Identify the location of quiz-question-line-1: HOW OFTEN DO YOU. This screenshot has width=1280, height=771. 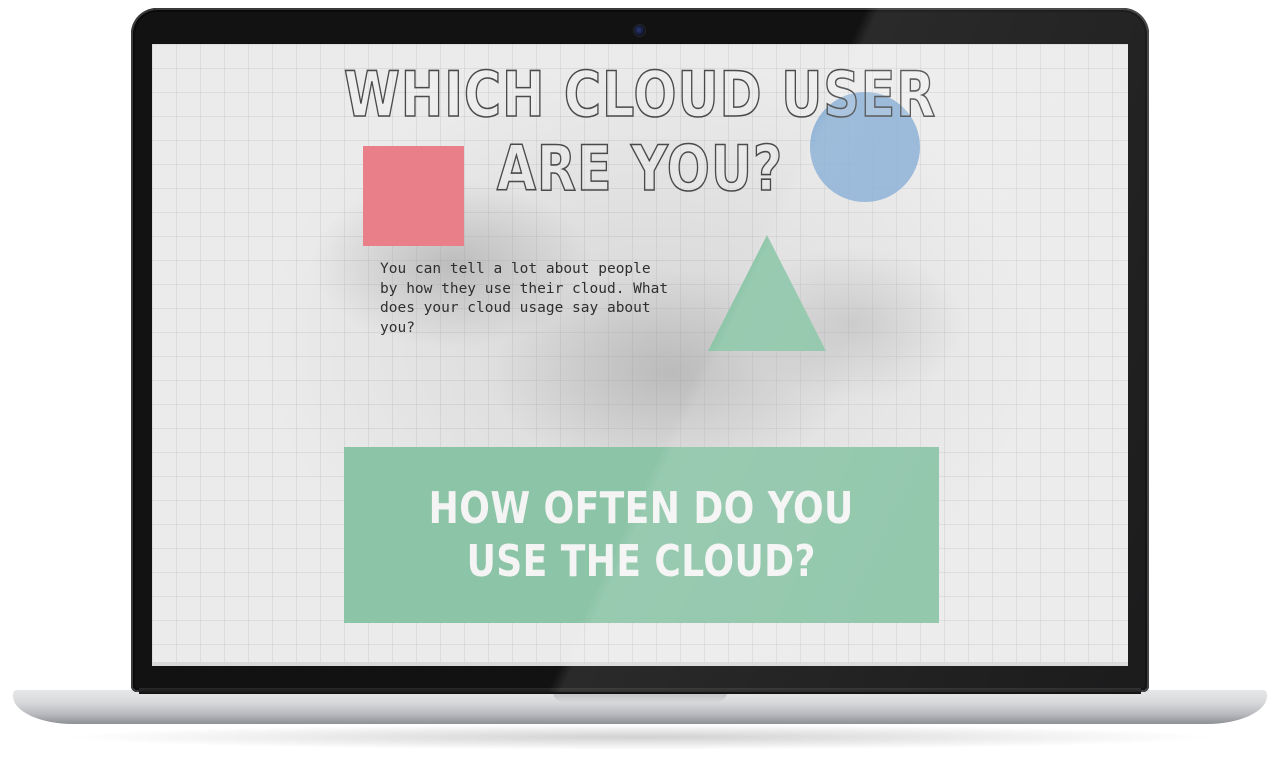
(641, 508).